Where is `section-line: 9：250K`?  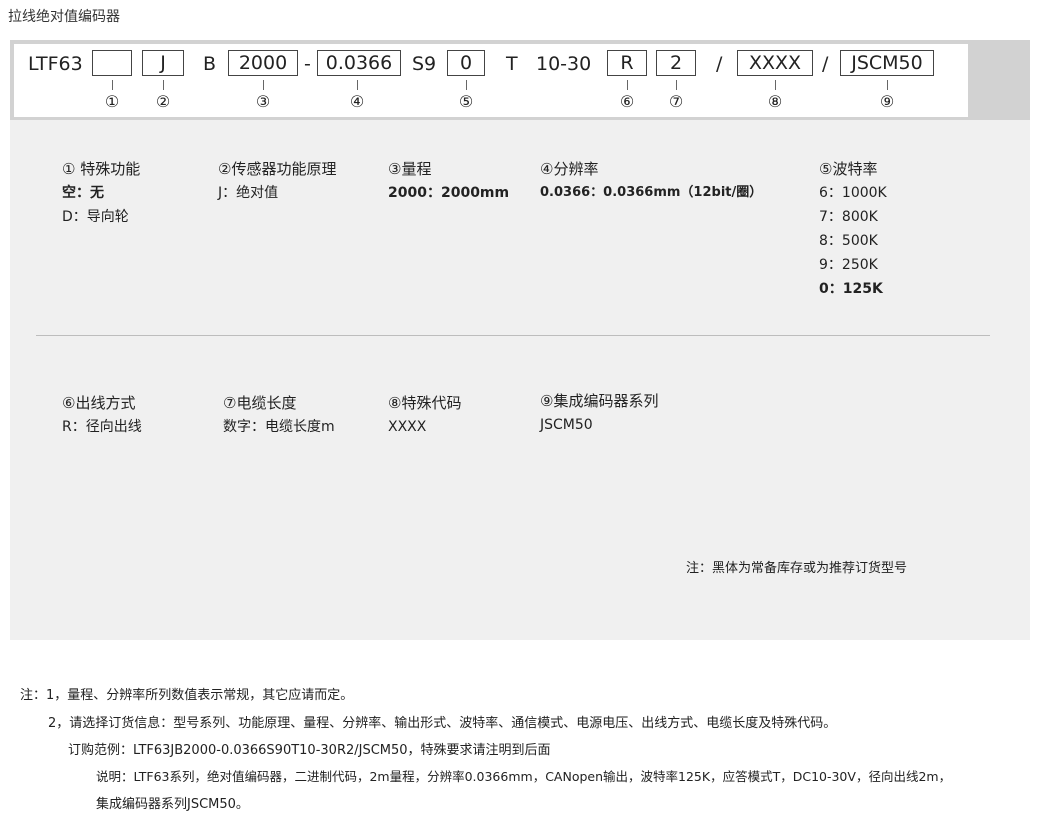 section-line: 9：250K is located at coordinates (848, 265).